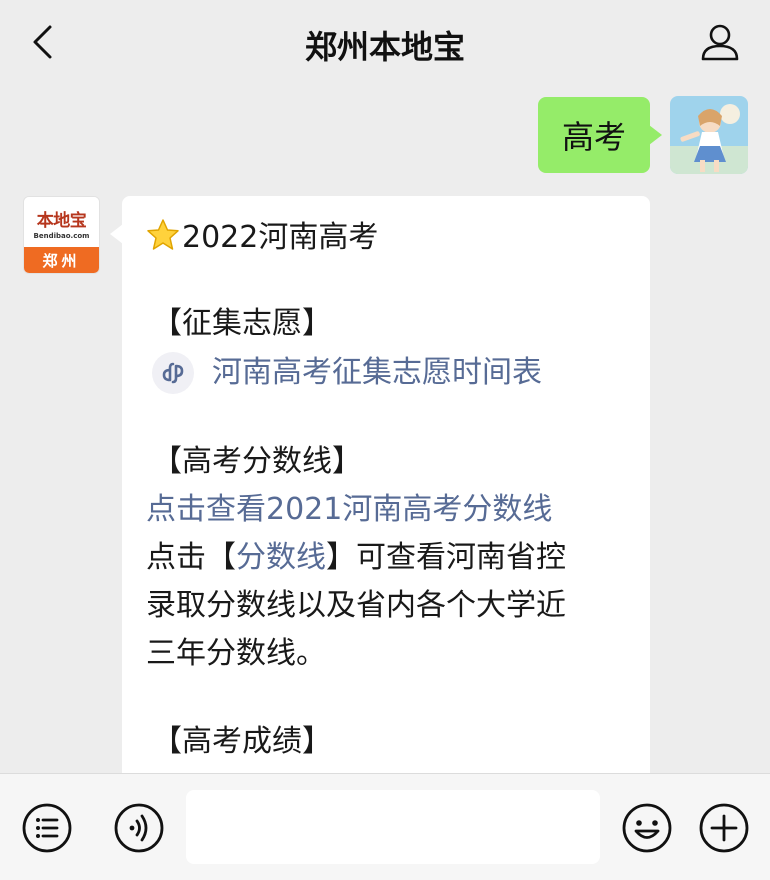 Image resolution: width=770 pixels, height=880 pixels. I want to click on chat-header: 郑州本地宝, so click(385, 42).